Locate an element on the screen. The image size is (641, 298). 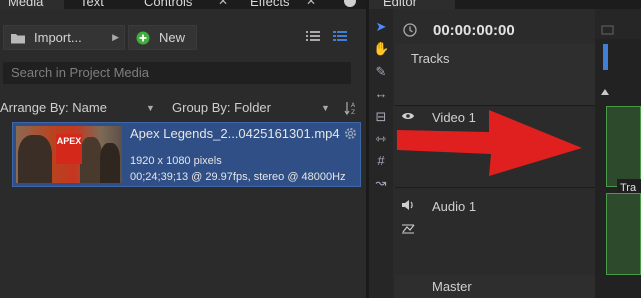
tab-text: Text is located at coordinates (92, 4).